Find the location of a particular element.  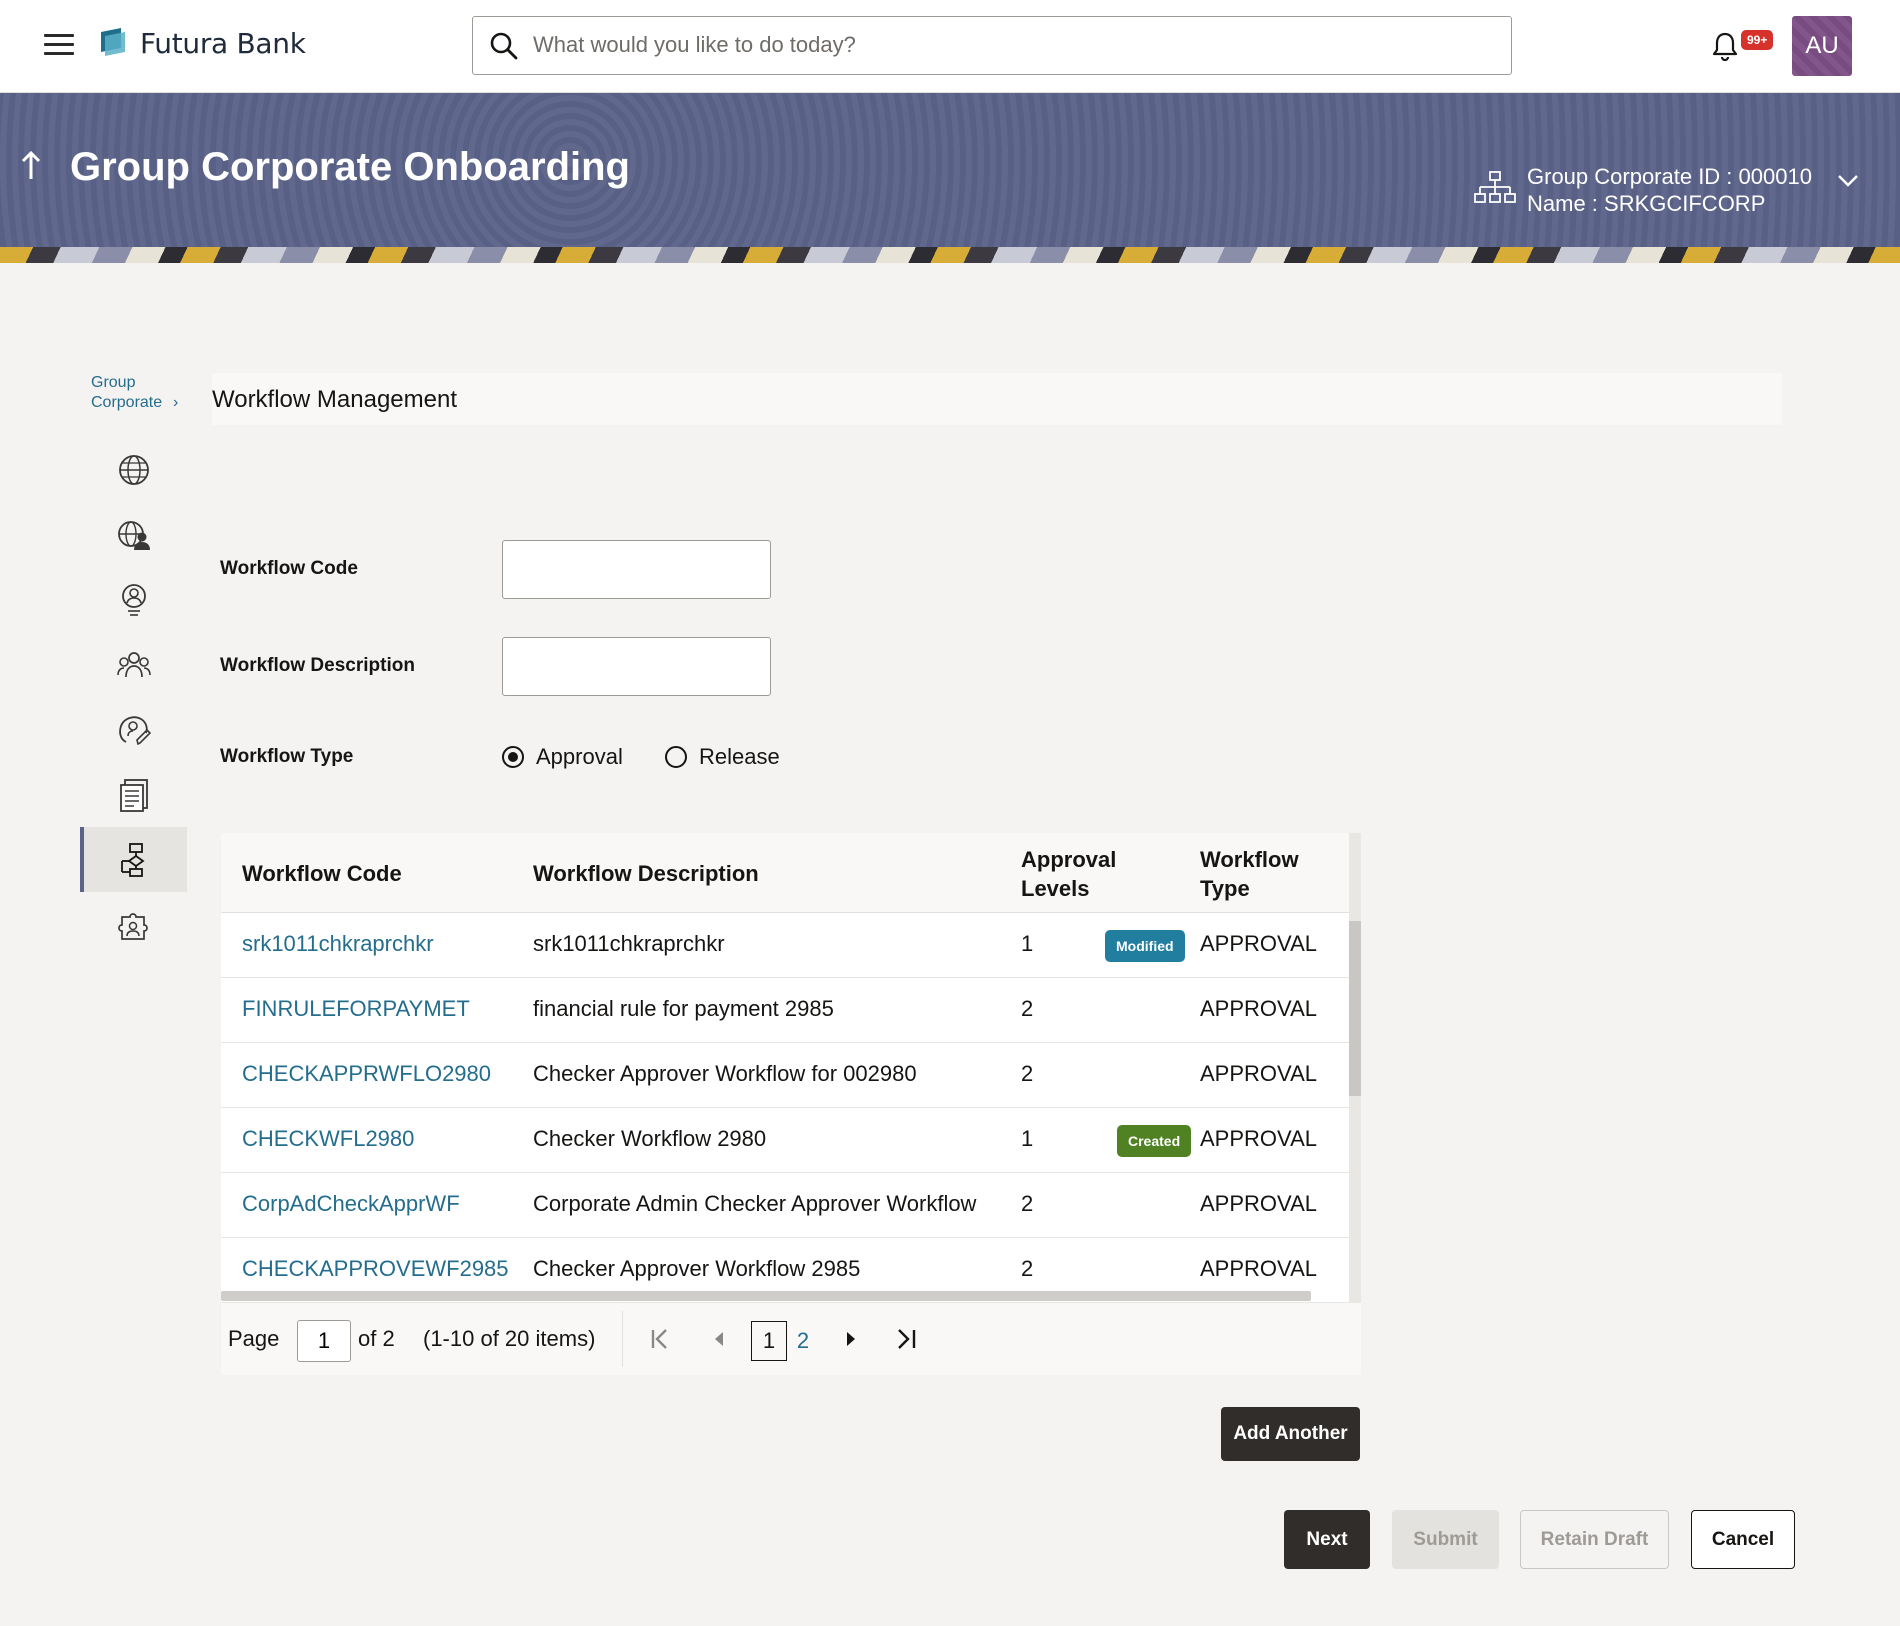

back-arrow-icon is located at coordinates (31, 166).